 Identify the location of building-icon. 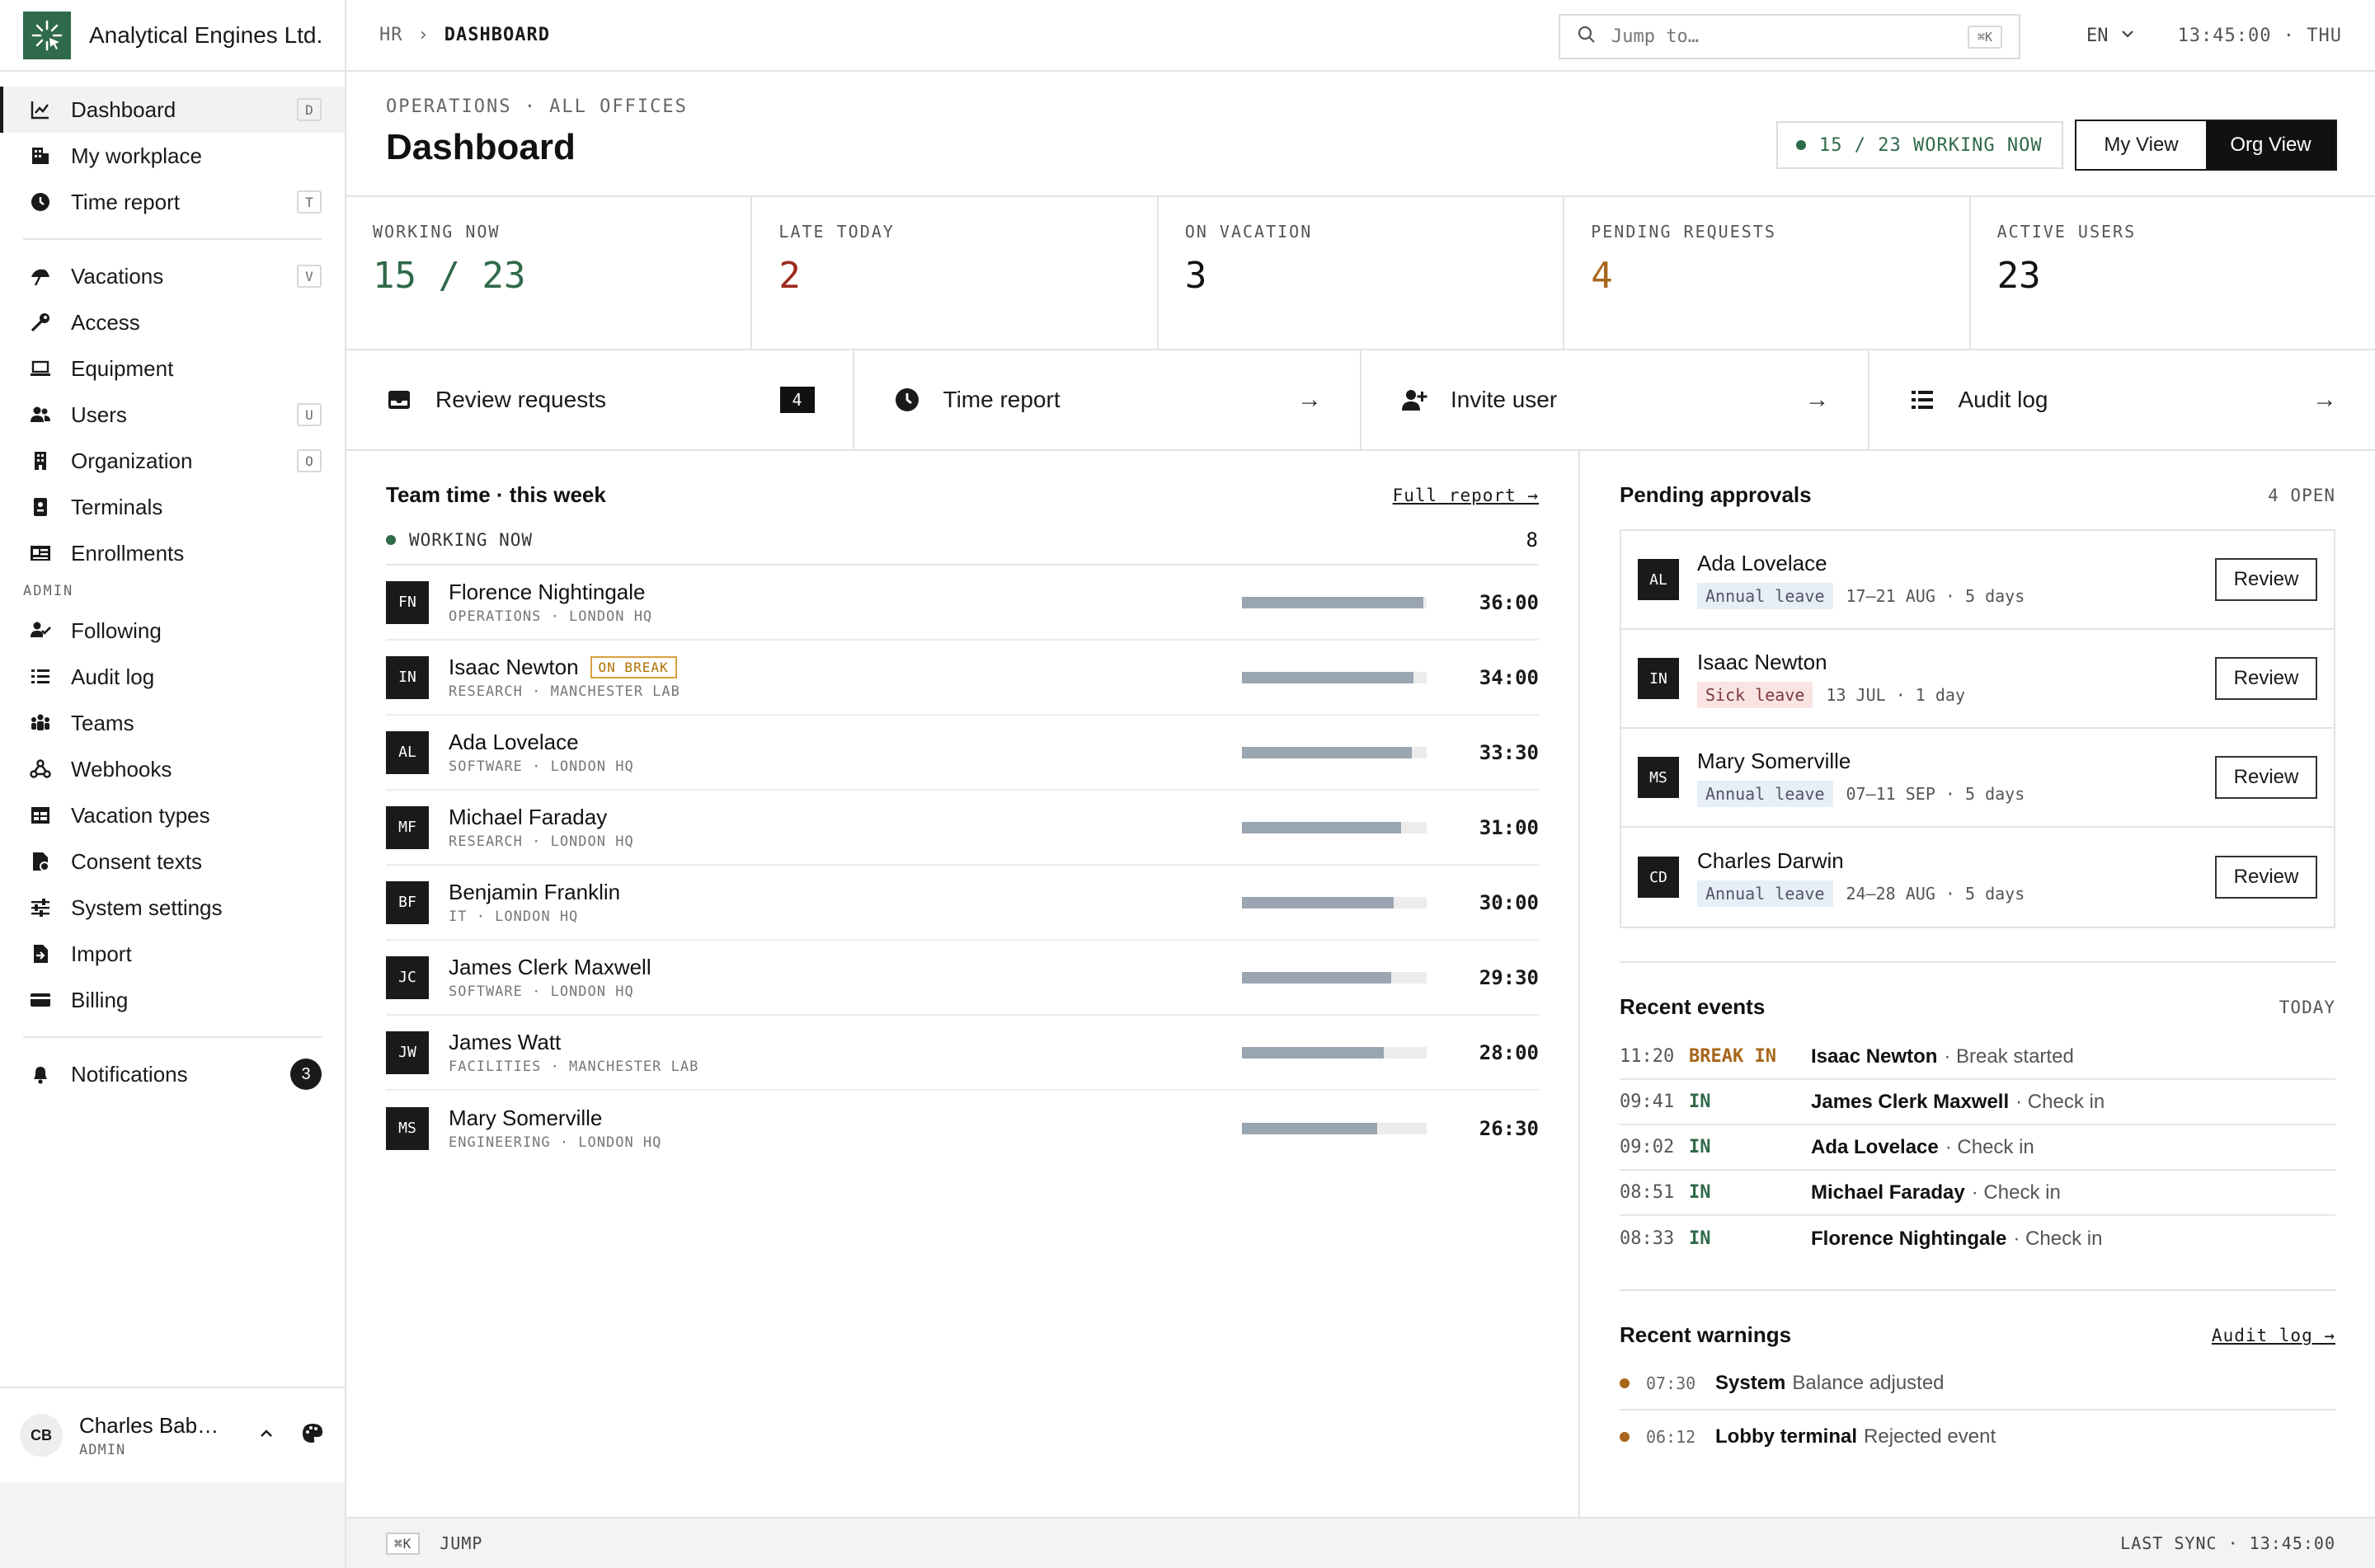
(40, 155).